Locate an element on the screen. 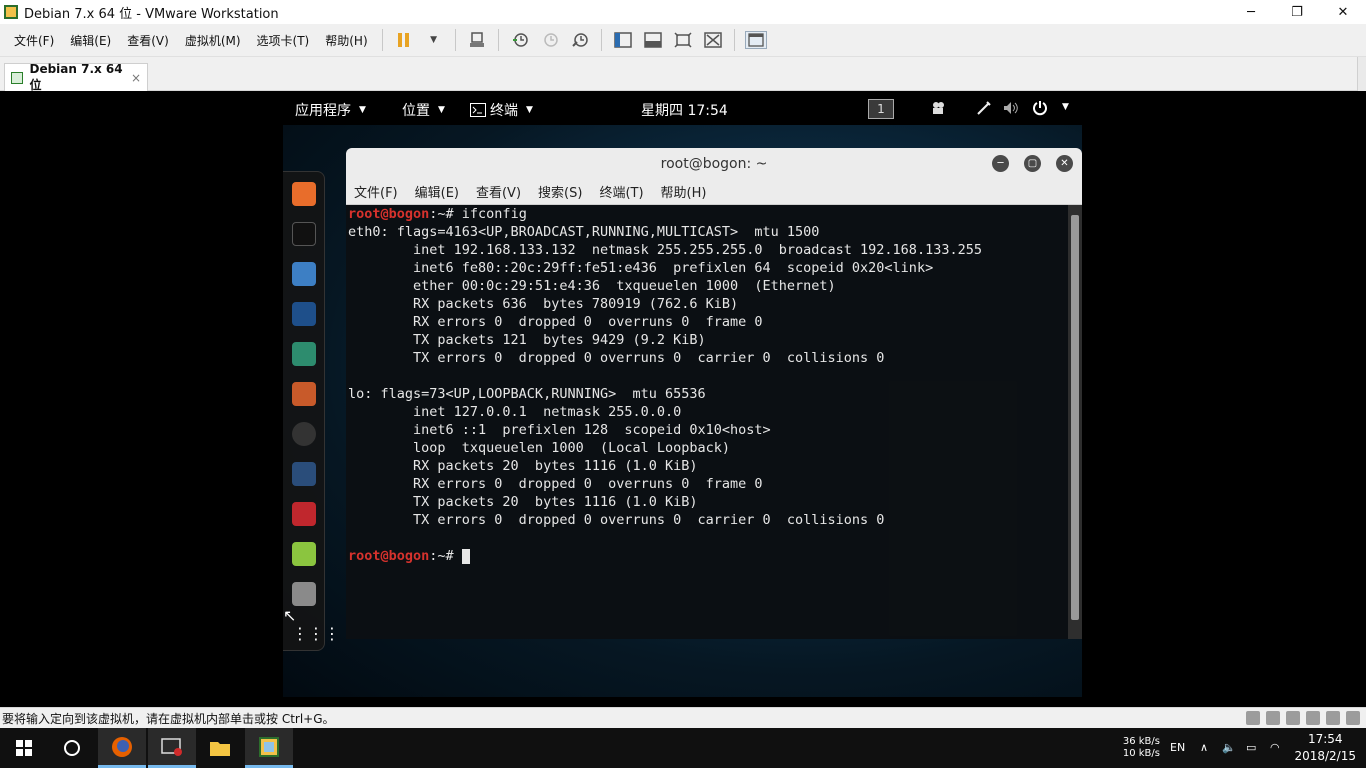  cd-dvd-icon is located at coordinates (1273, 718).